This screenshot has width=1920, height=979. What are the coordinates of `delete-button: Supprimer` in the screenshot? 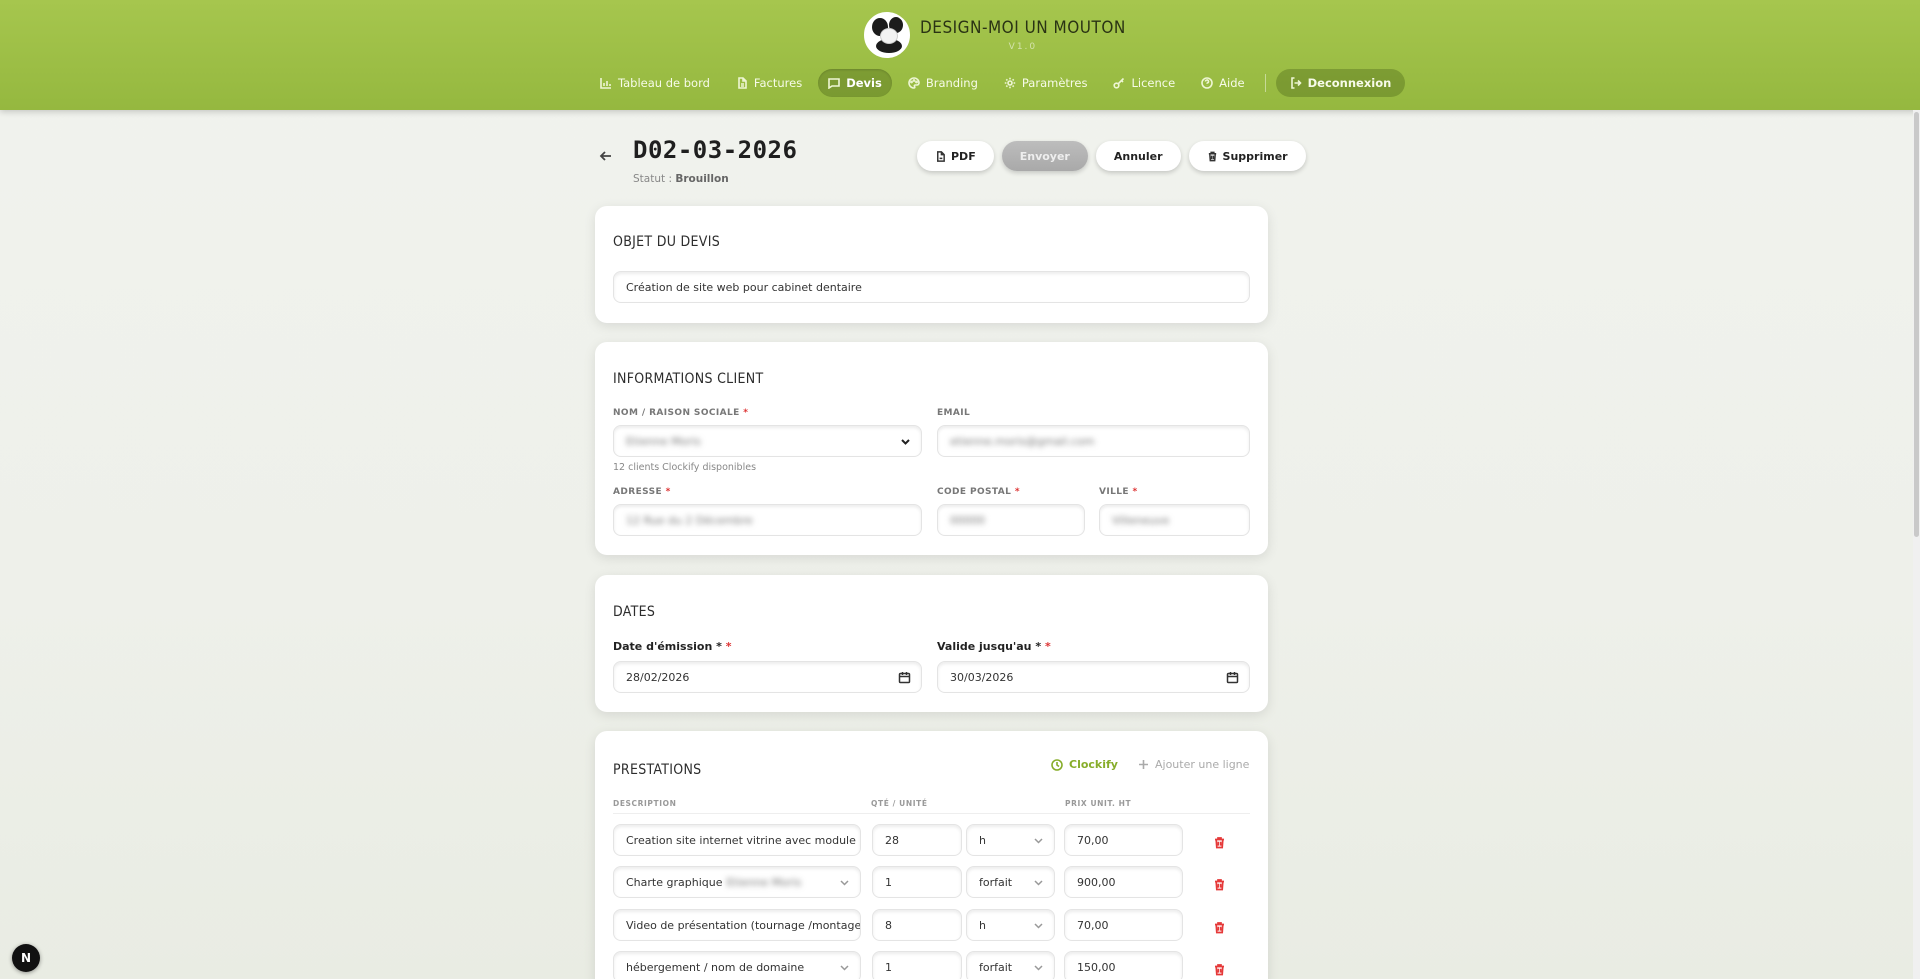 It's located at (1247, 156).